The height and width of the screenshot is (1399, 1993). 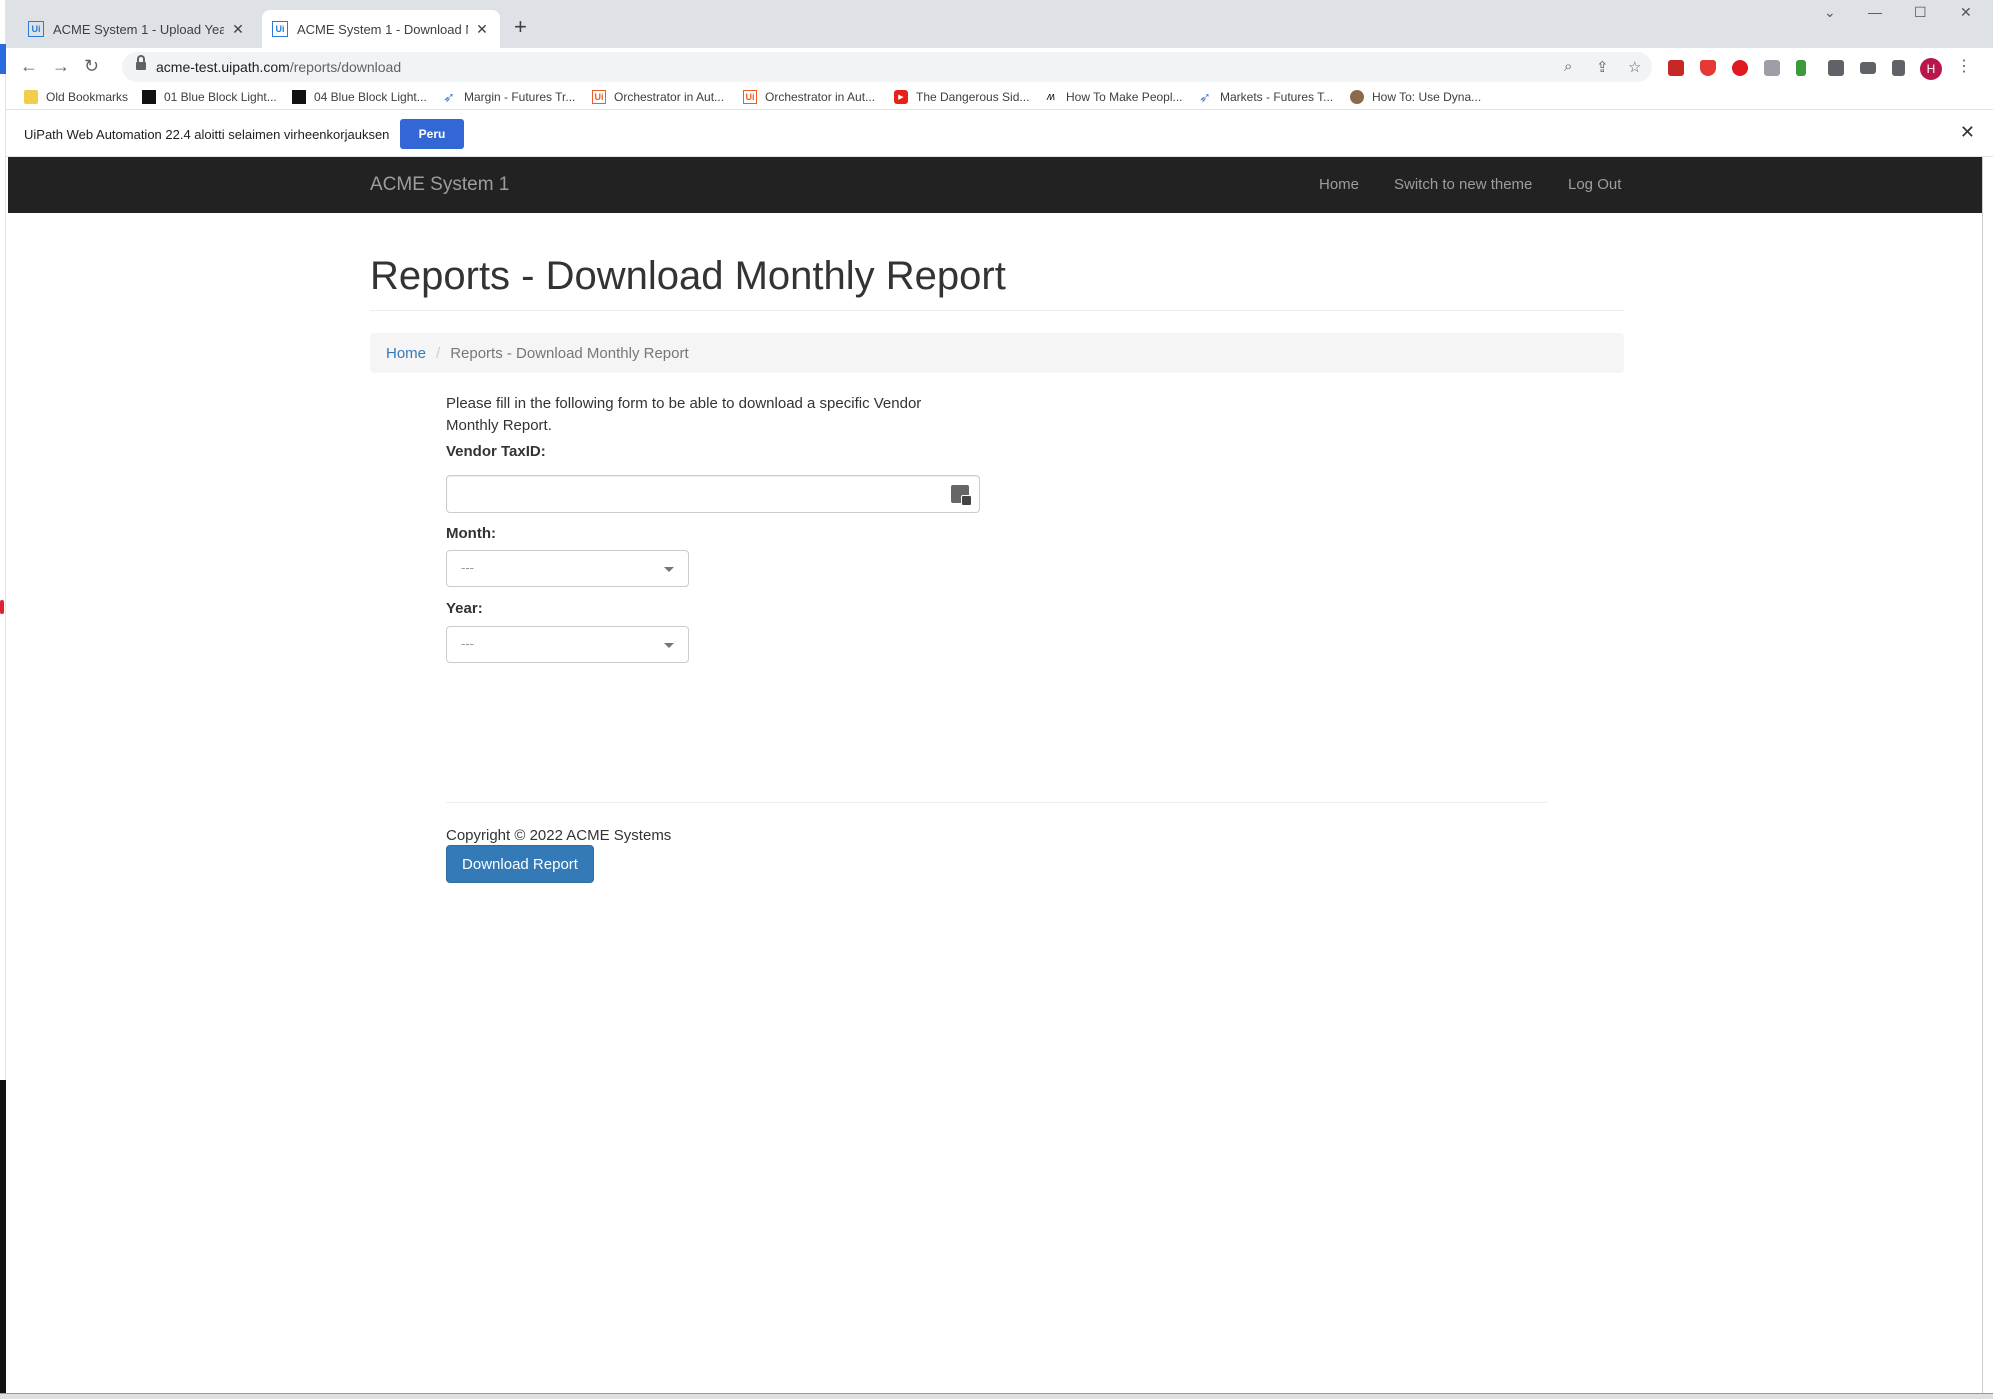 What do you see at coordinates (345, 67) in the screenshot?
I see `url-path: /reports/download` at bounding box center [345, 67].